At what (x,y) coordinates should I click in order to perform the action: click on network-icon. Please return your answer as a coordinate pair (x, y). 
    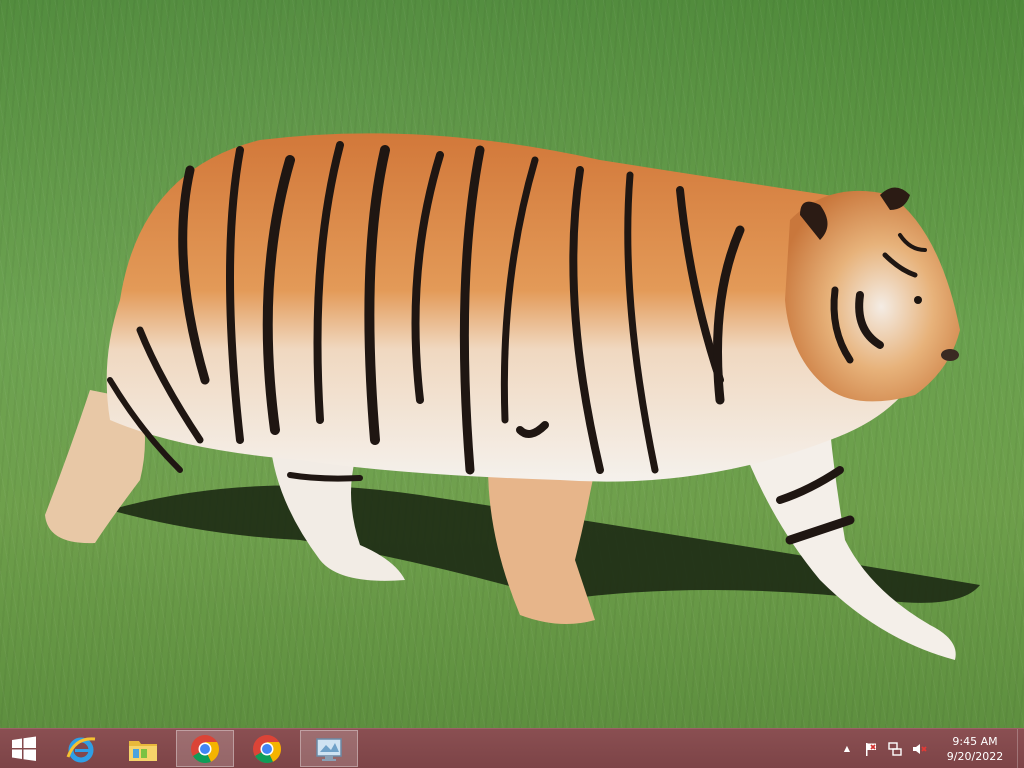
    Looking at the image, I should click on (895, 748).